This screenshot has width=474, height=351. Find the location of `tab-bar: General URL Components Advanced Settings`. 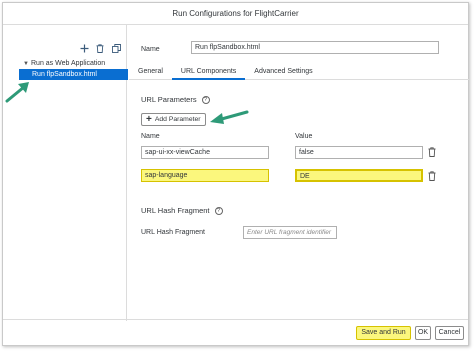

tab-bar: General URL Components Advanced Settings is located at coordinates (299, 72).